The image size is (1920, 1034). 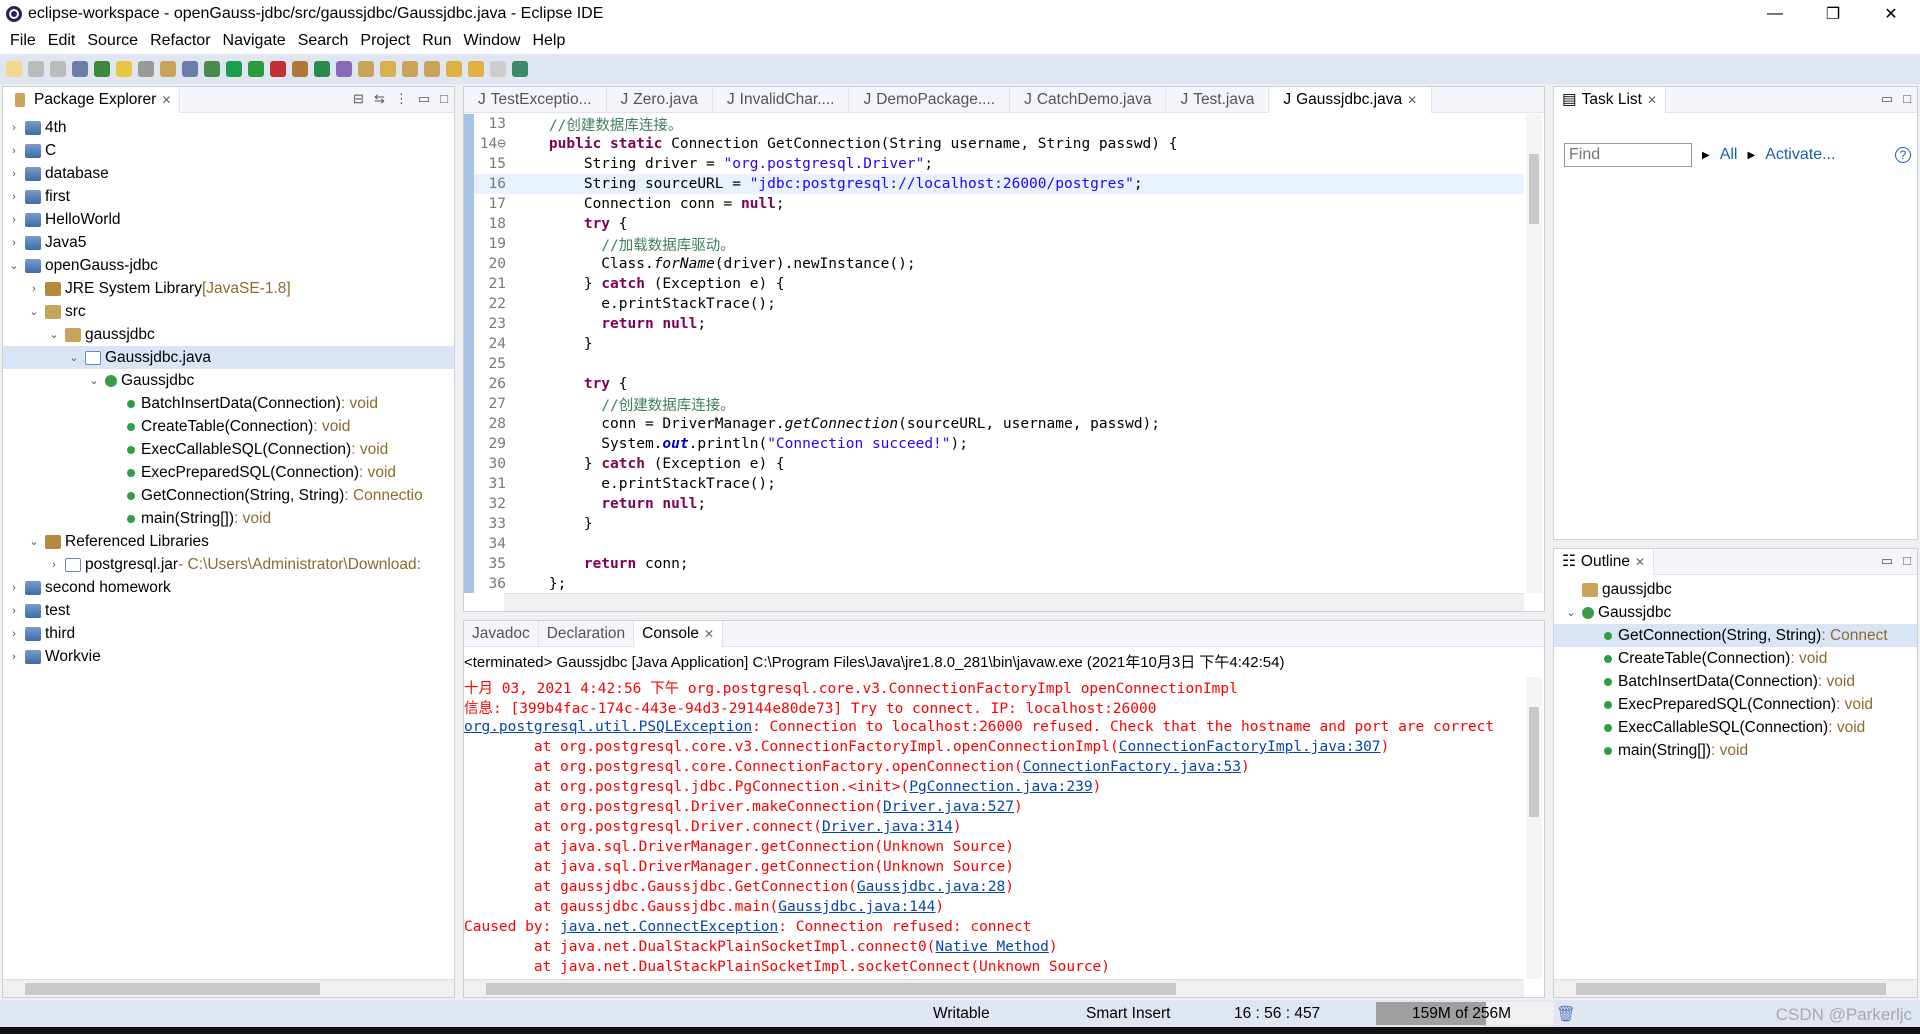 What do you see at coordinates (228, 541) in the screenshot?
I see `tree-item: ⌄ Referenced Libraries` at bounding box center [228, 541].